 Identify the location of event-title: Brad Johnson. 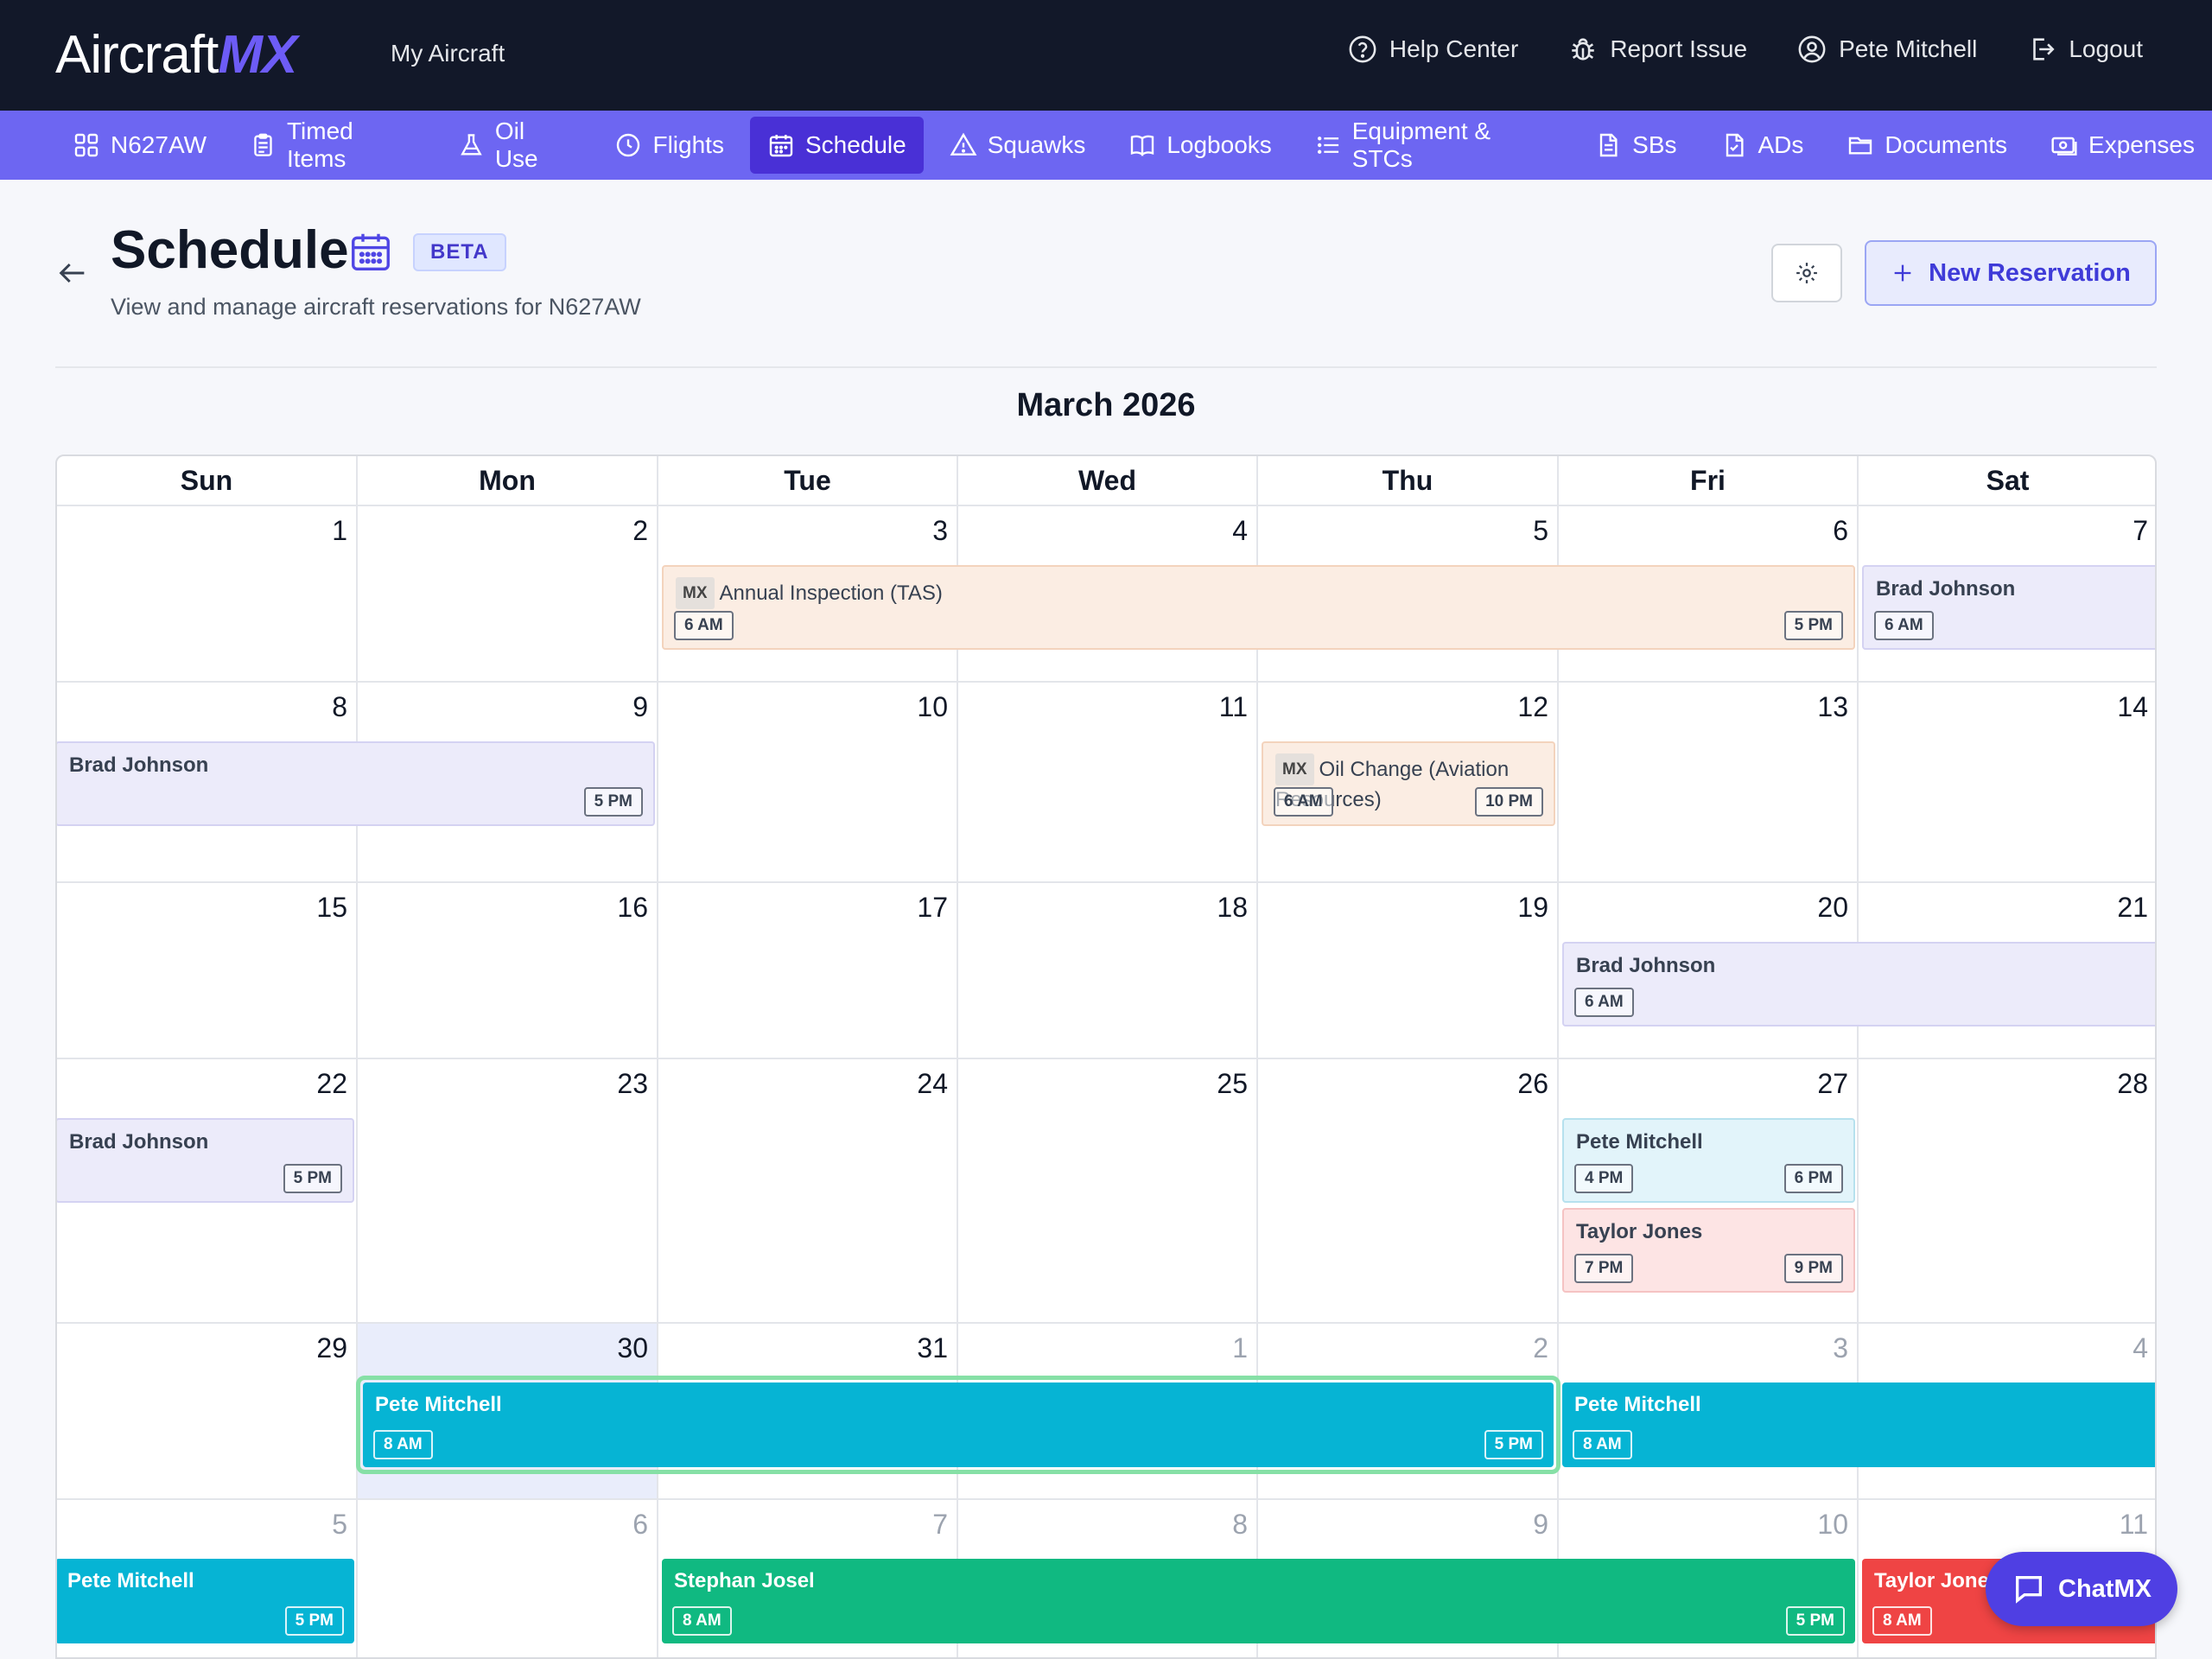
(138, 765).